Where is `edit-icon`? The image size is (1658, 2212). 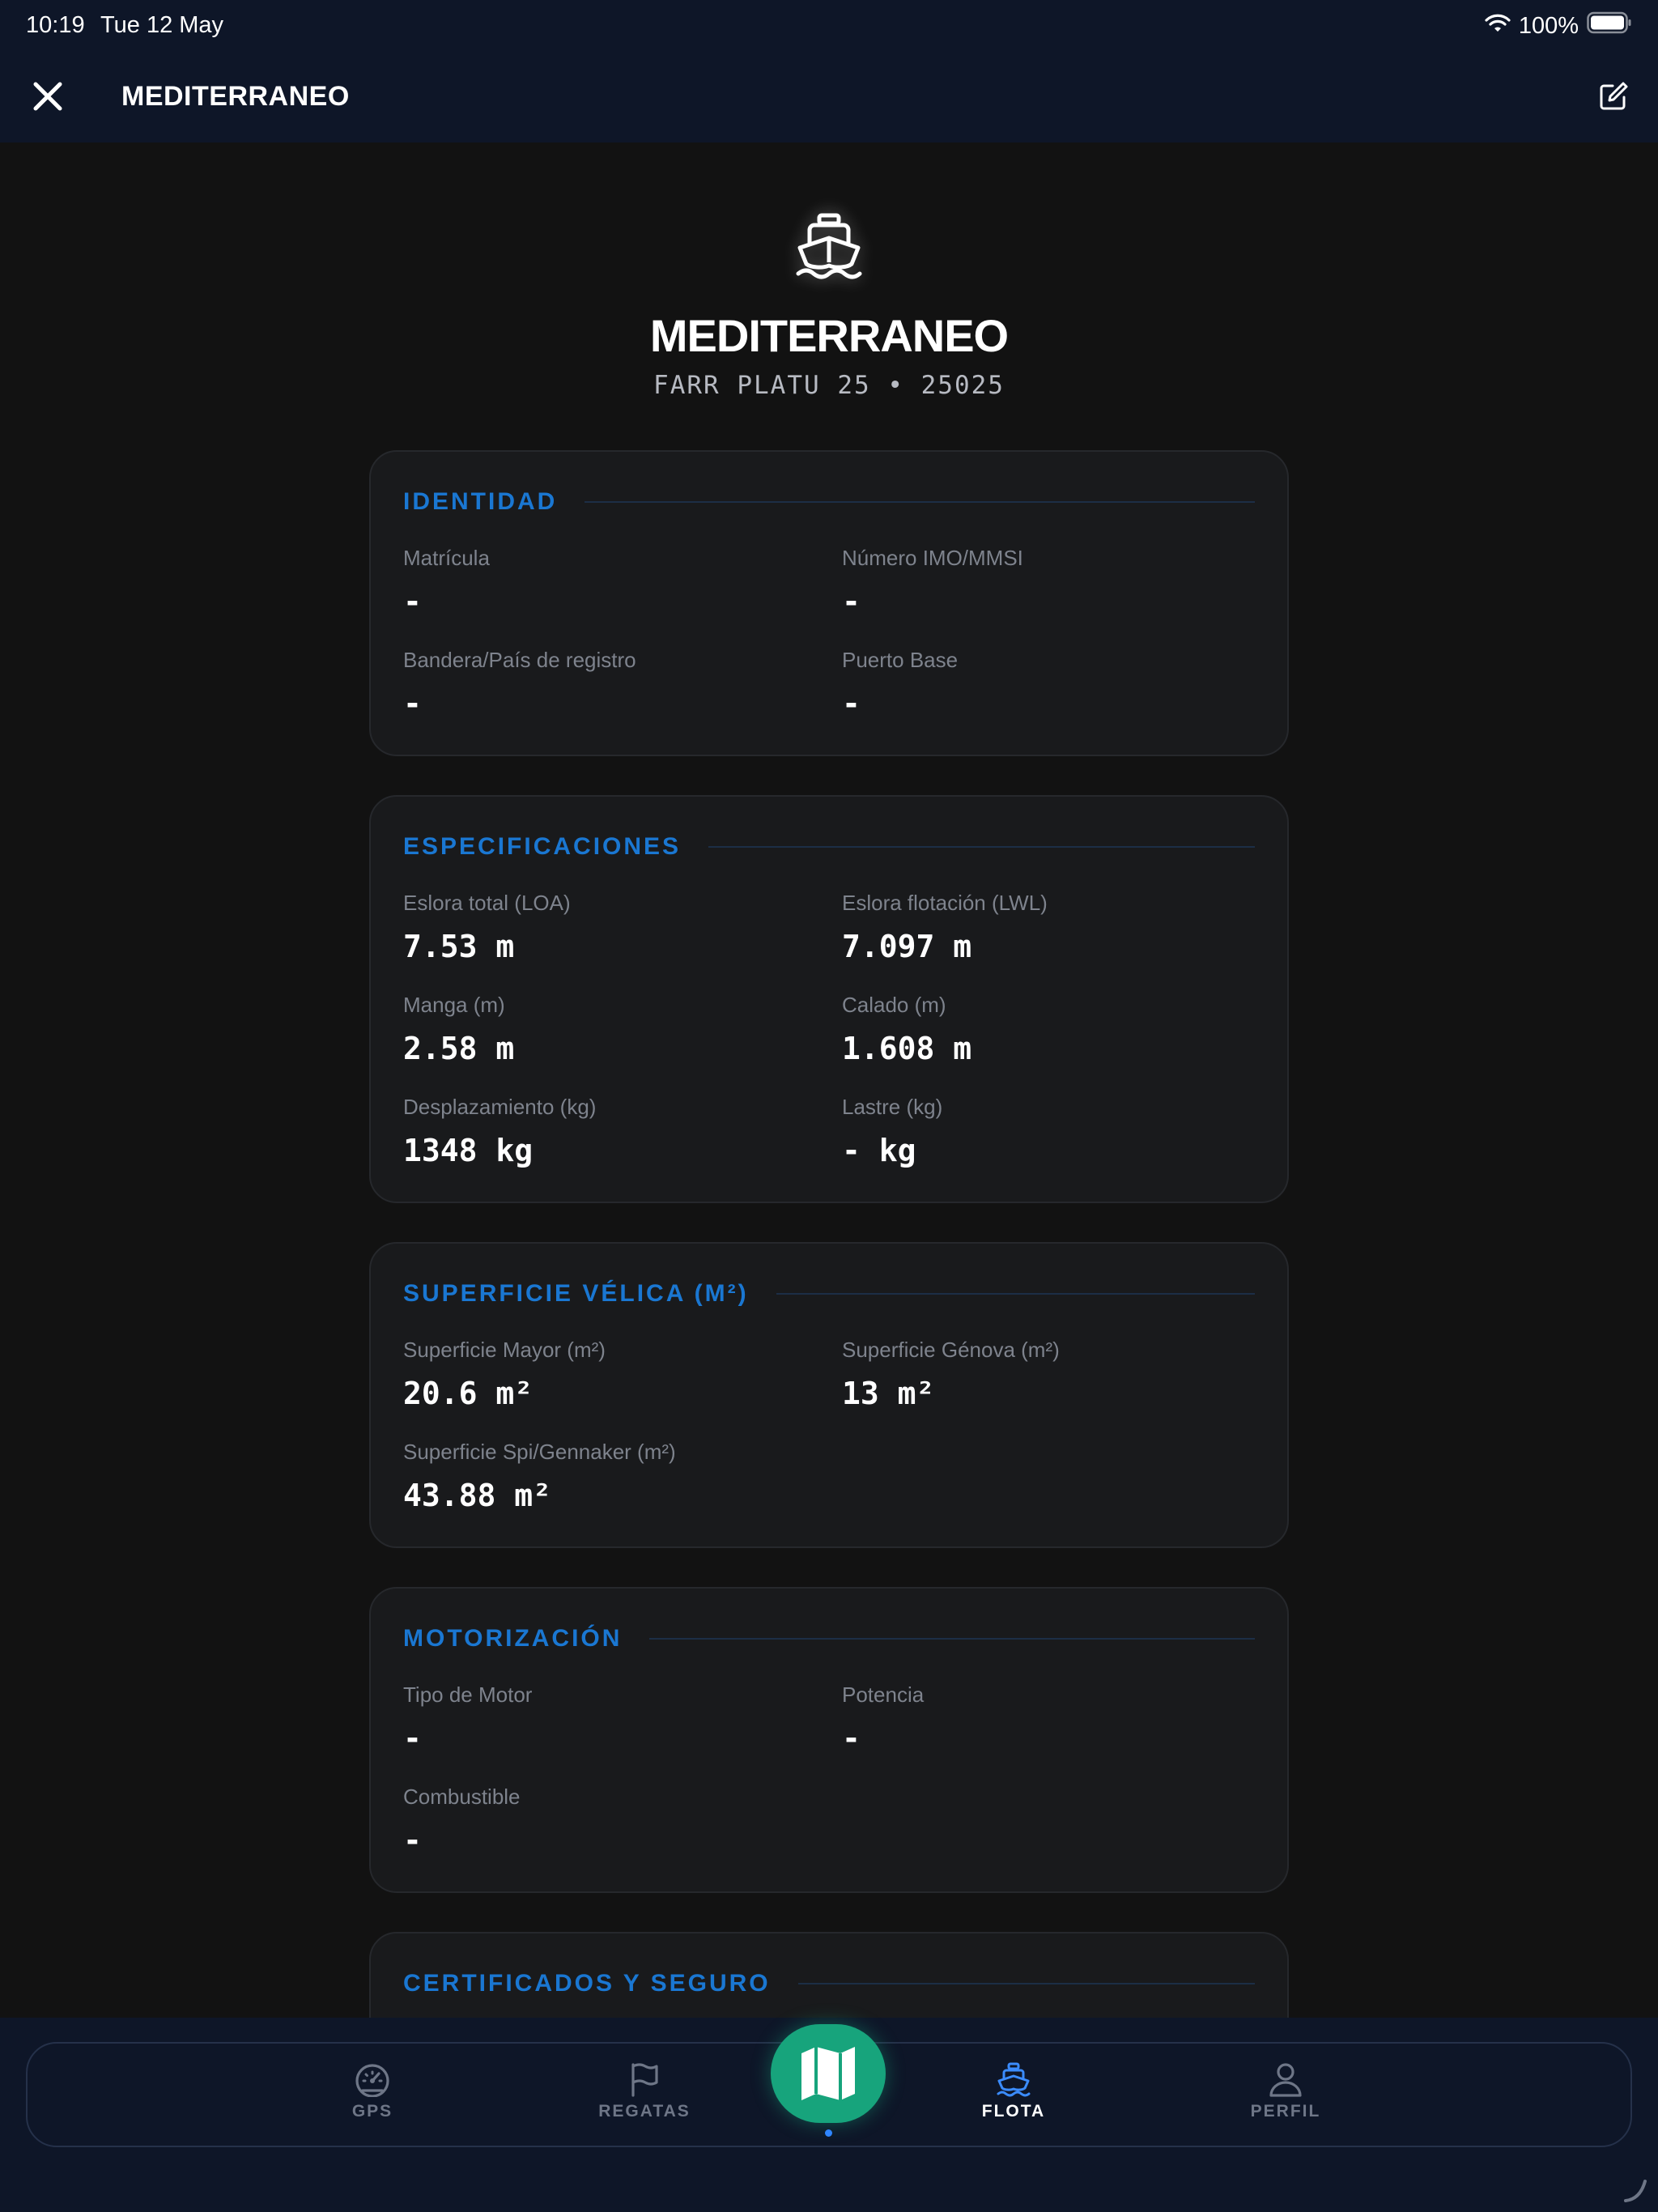 edit-icon is located at coordinates (1614, 96).